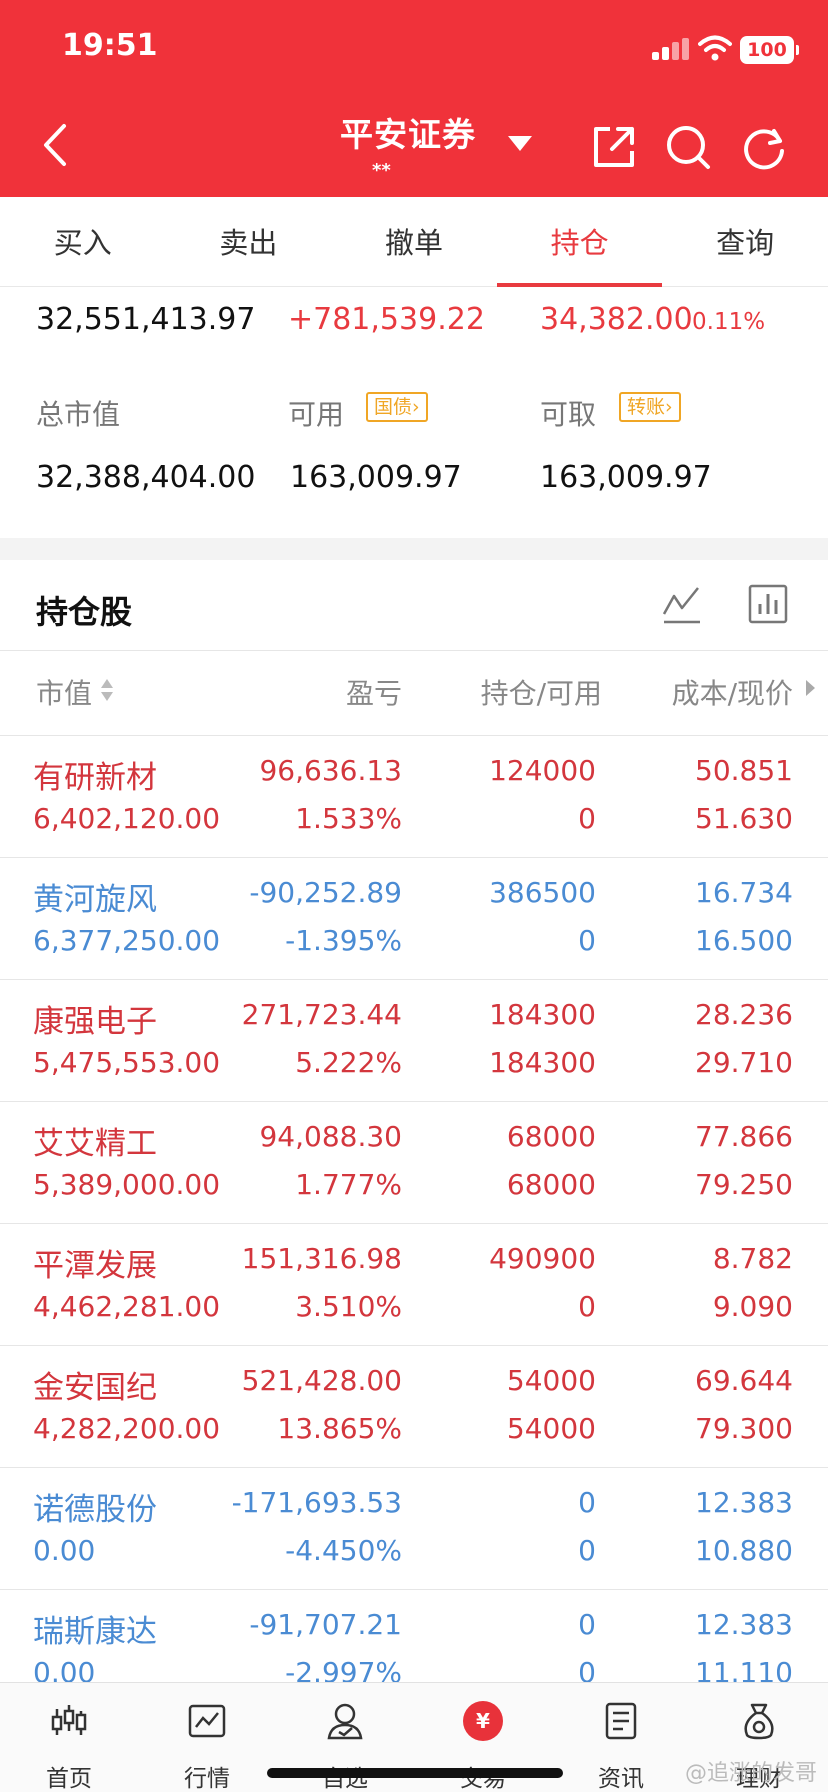 This screenshot has height=1792, width=828. Describe the element at coordinates (744, 1184) in the screenshot. I see `stock-price: 79.250` at that location.